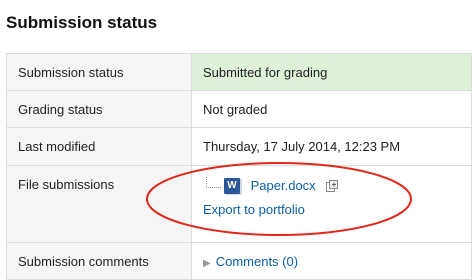 Image resolution: width=474 pixels, height=280 pixels. Describe the element at coordinates (82, 22) in the screenshot. I see `section-title: Submission status` at that location.